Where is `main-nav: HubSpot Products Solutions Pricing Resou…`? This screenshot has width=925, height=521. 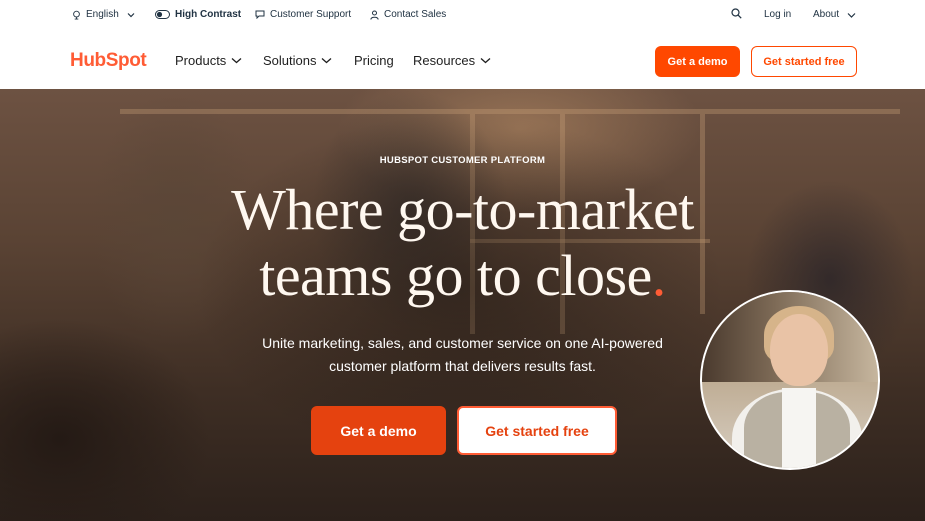 main-nav: HubSpot Products Solutions Pricing Resou… is located at coordinates (462, 59).